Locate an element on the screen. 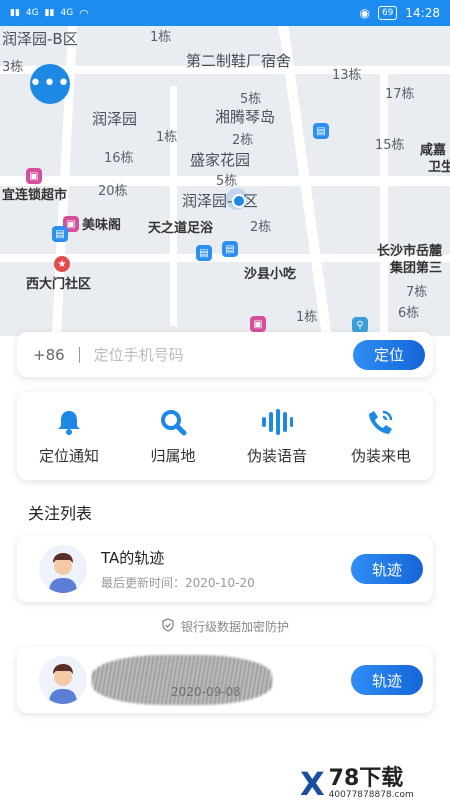  feature-locate-notify: 定位通知 is located at coordinates (69, 436).